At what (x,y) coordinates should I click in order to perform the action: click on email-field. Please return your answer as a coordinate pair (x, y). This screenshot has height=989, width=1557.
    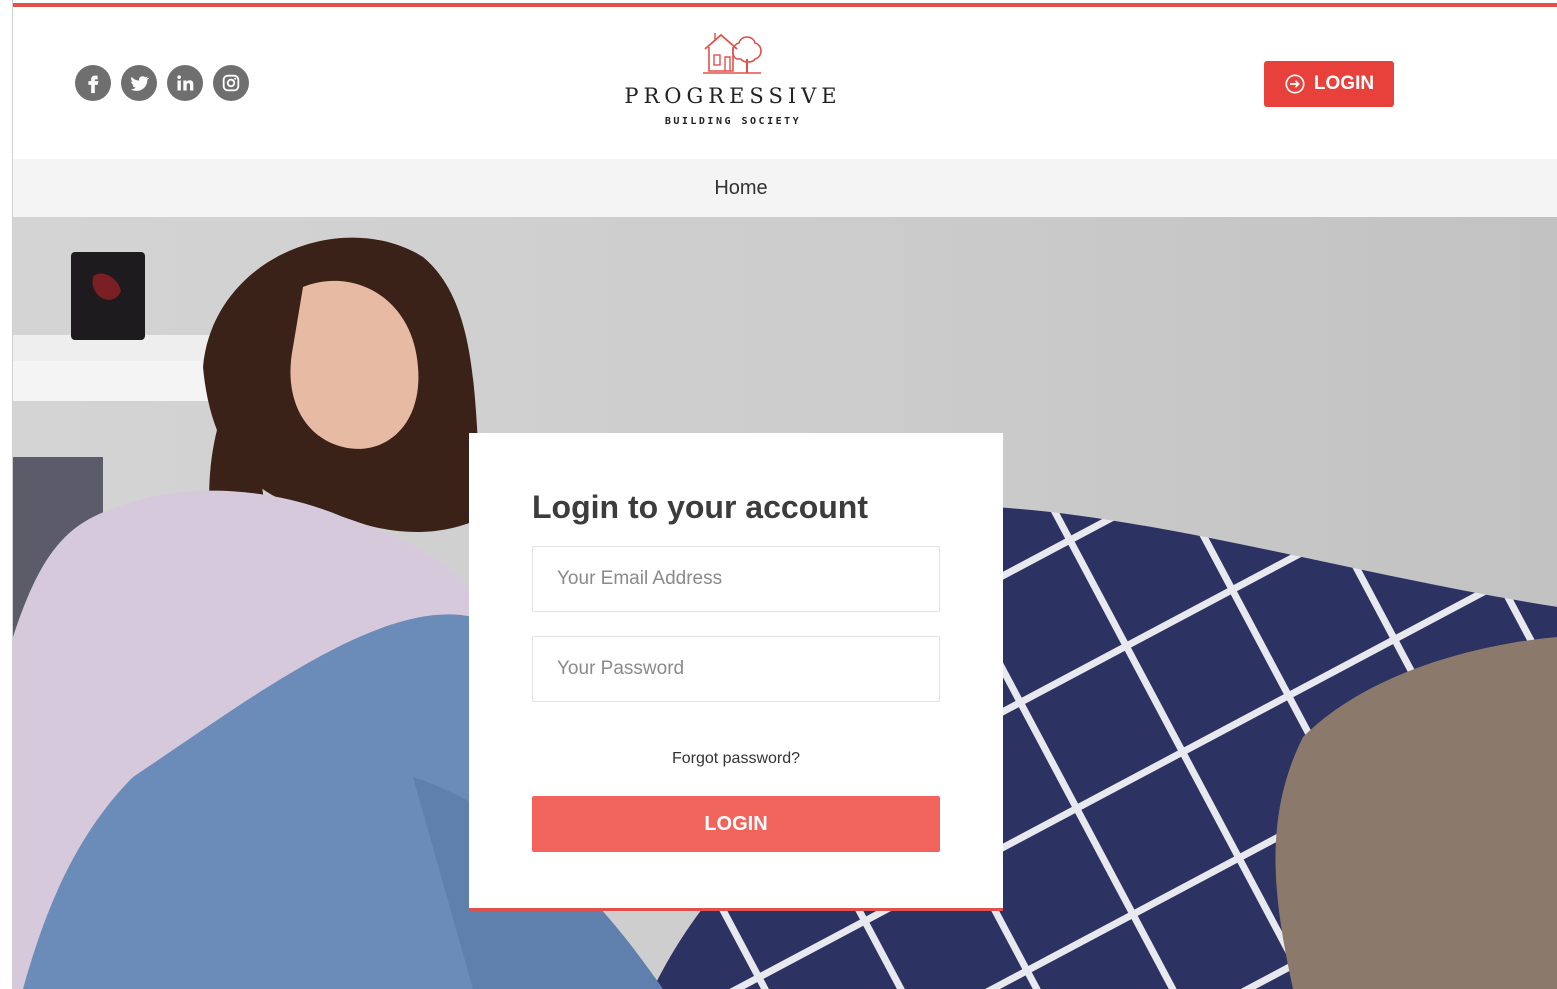
    Looking at the image, I should click on (736, 579).